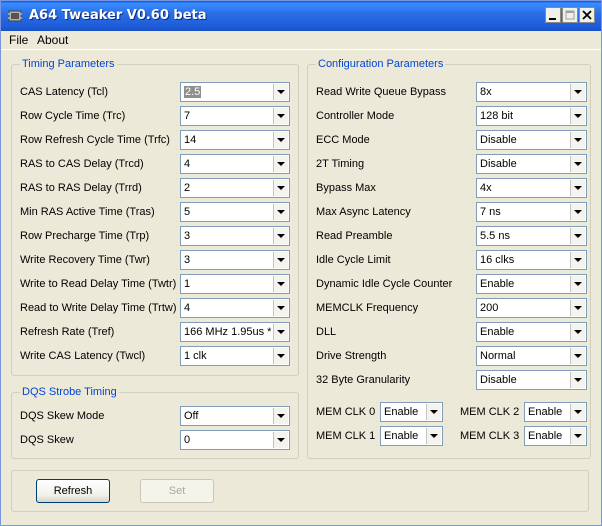 Image resolution: width=602 pixels, height=526 pixels. What do you see at coordinates (497, 284) in the screenshot?
I see `dynamic-idle-cycle-counter-value: Enable` at bounding box center [497, 284].